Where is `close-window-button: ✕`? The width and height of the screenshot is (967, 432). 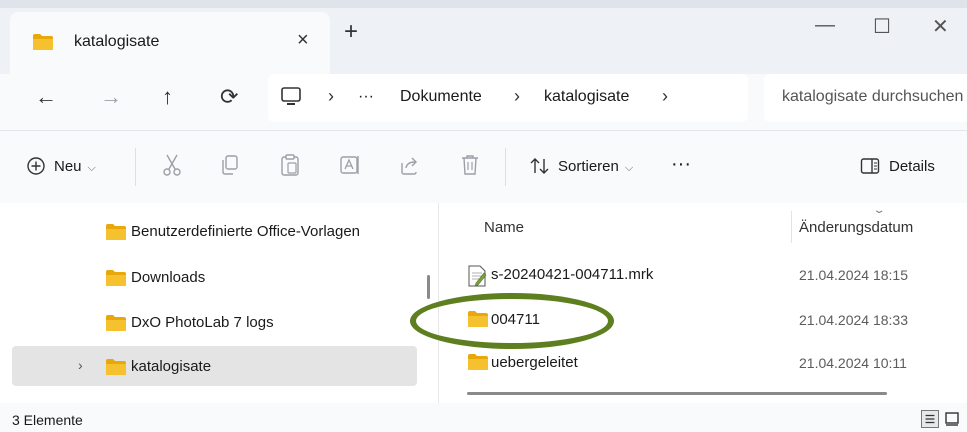 close-window-button: ✕ is located at coordinates (940, 26).